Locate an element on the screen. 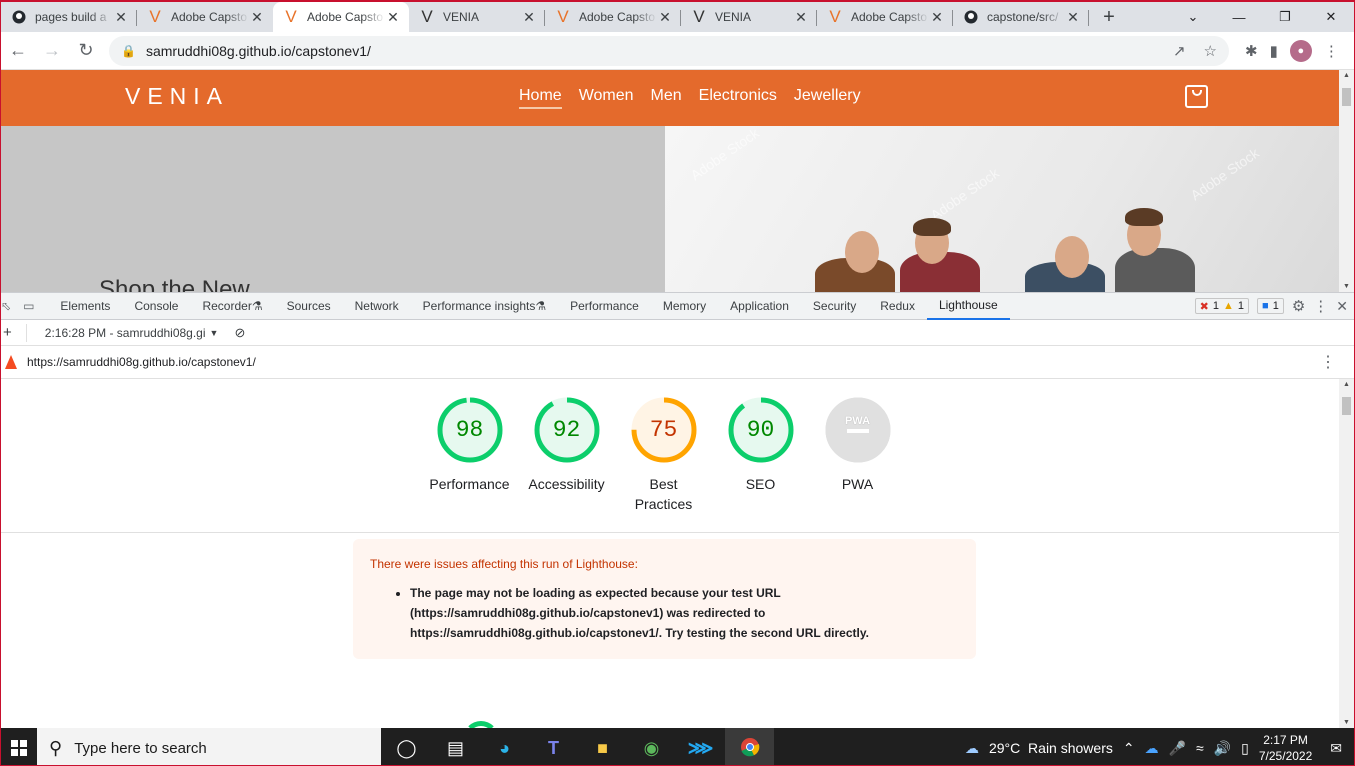 The height and width of the screenshot is (766, 1355). minimize-button: — is located at coordinates (1239, 17).